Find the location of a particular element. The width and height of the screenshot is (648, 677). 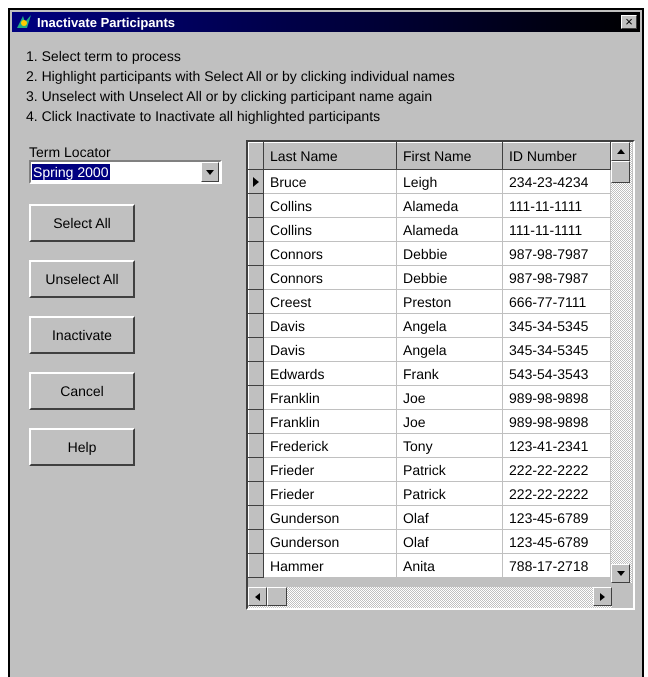

action-button: Unselect All is located at coordinates (82, 279).